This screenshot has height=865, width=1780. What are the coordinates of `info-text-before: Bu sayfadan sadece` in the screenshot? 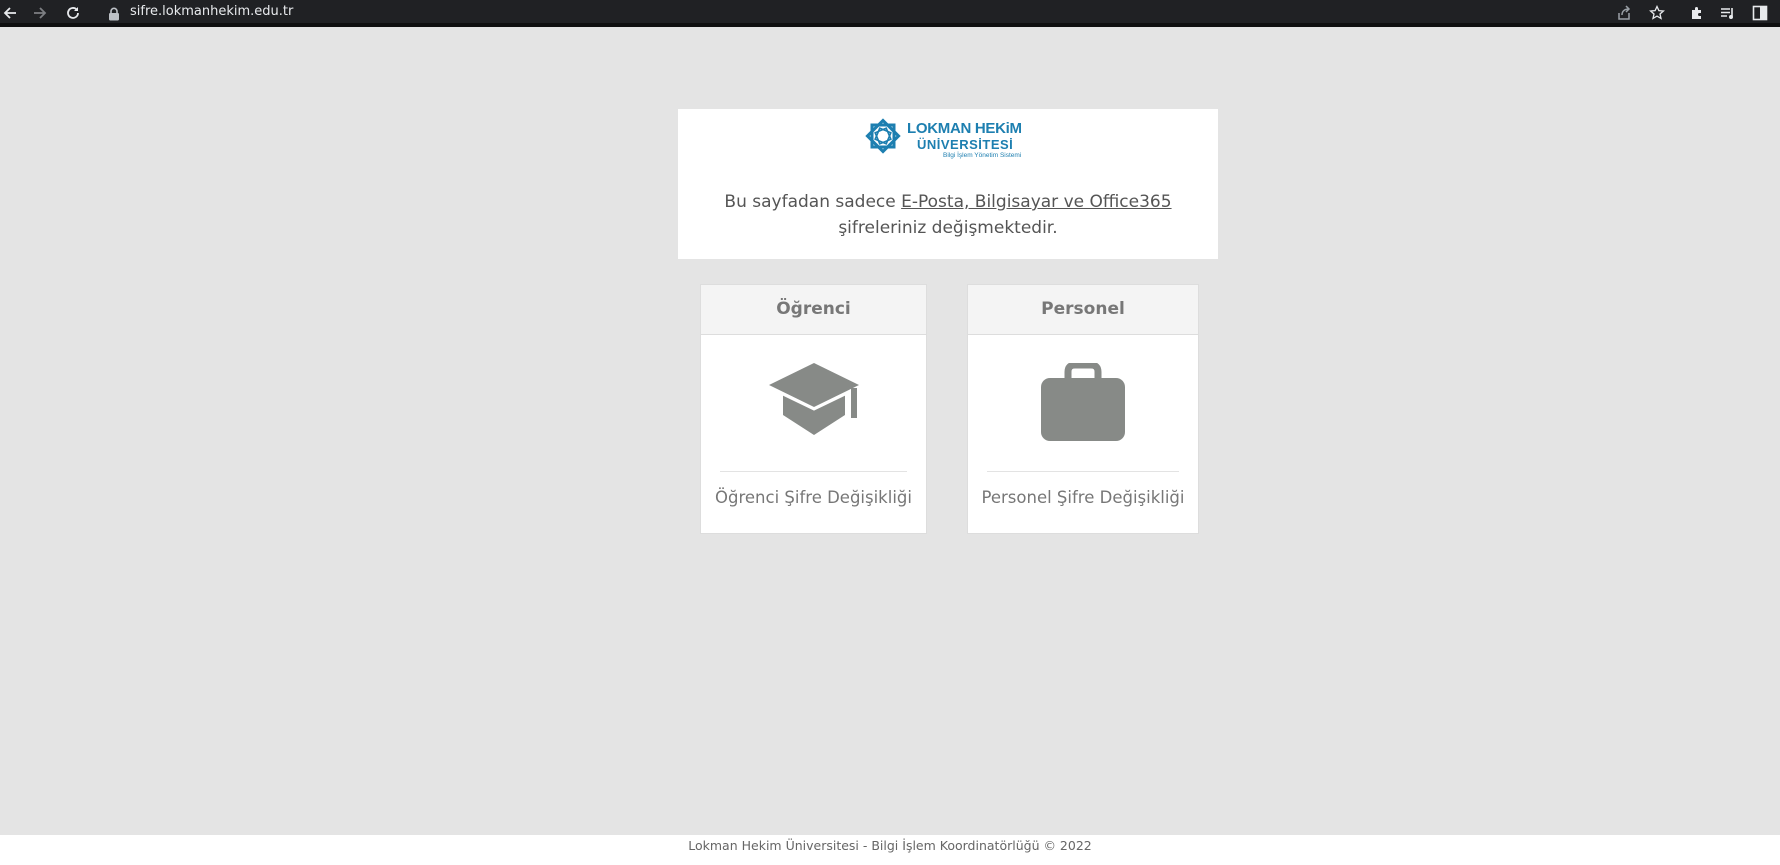 It's located at (813, 202).